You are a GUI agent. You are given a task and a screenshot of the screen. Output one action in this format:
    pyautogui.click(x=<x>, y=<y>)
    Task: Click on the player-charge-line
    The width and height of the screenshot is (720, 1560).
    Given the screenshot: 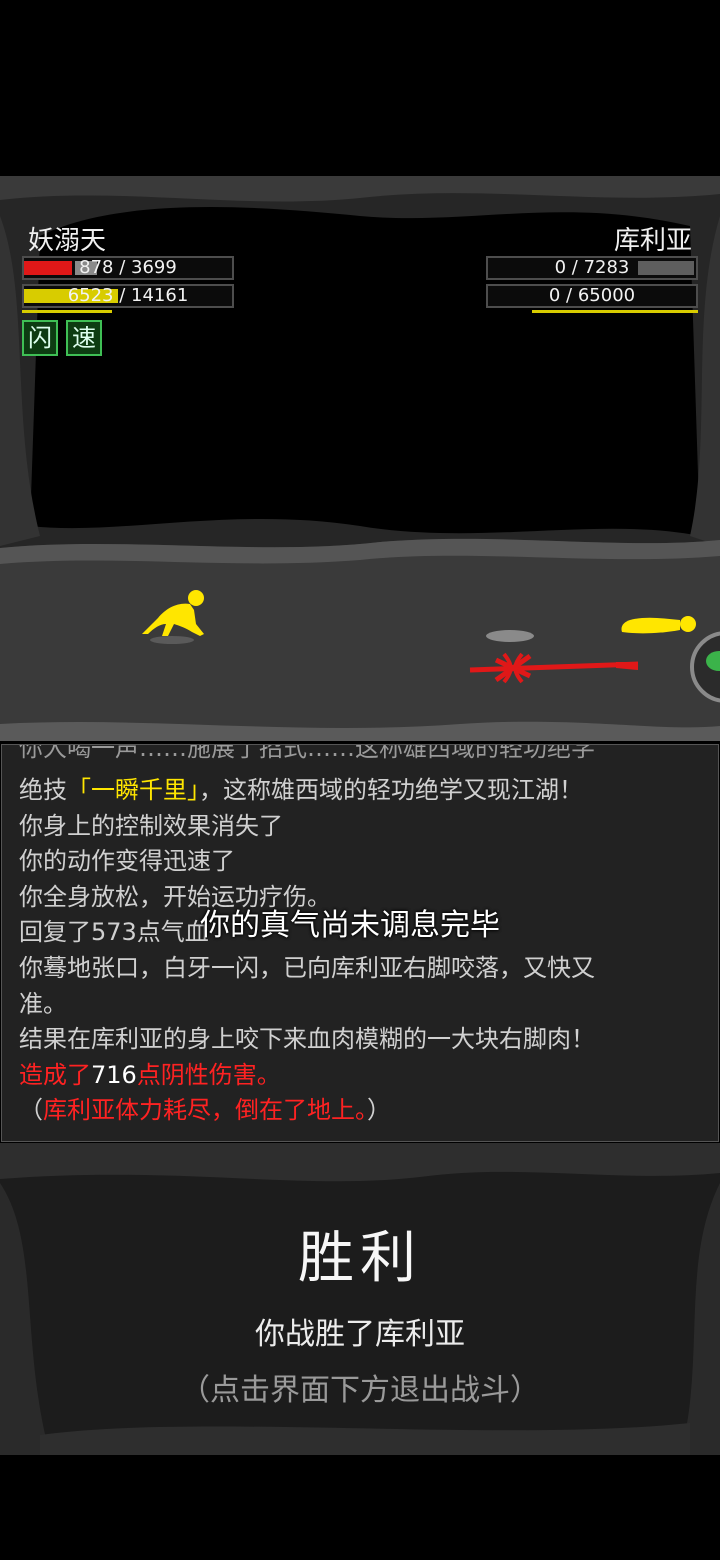 What is the action you would take?
    pyautogui.click(x=67, y=311)
    